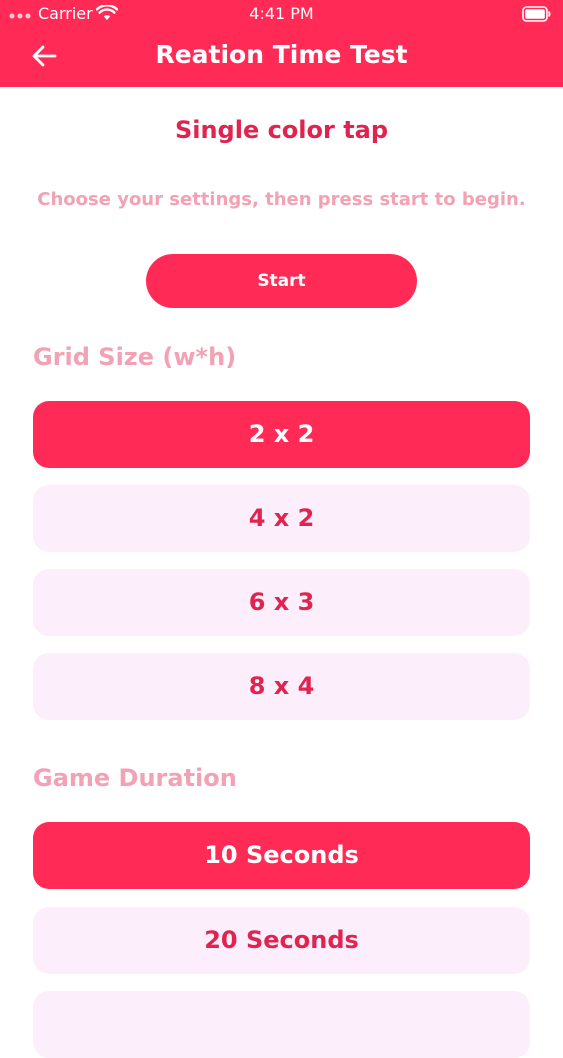 This screenshot has width=563, height=1058. I want to click on grid-option-8x4: 8 x 4, so click(281, 686).